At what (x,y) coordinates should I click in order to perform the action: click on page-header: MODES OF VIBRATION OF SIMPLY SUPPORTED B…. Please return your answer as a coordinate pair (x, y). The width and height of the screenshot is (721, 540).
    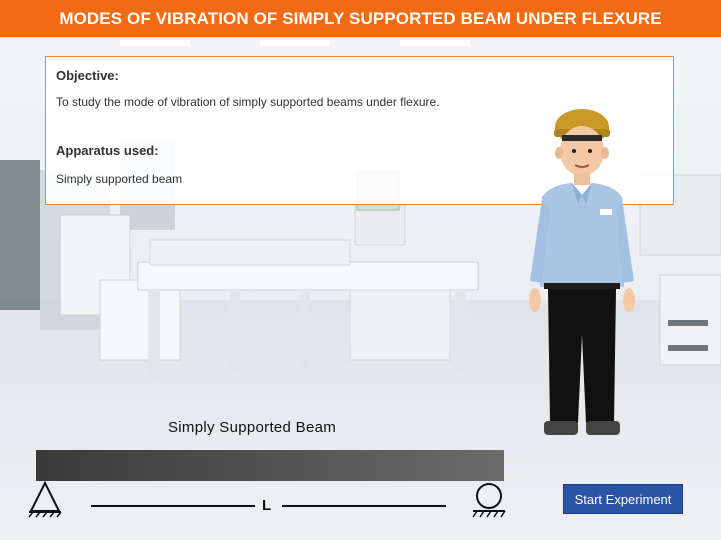
    Looking at the image, I should click on (360, 18).